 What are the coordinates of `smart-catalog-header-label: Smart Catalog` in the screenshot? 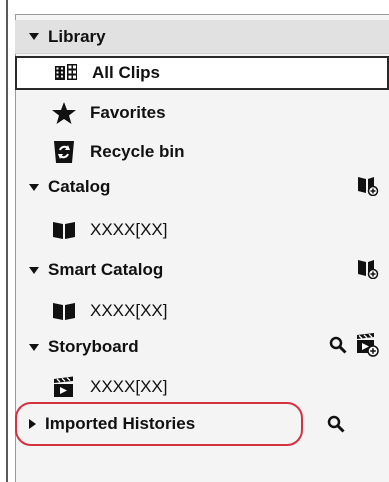 It's located at (106, 269).